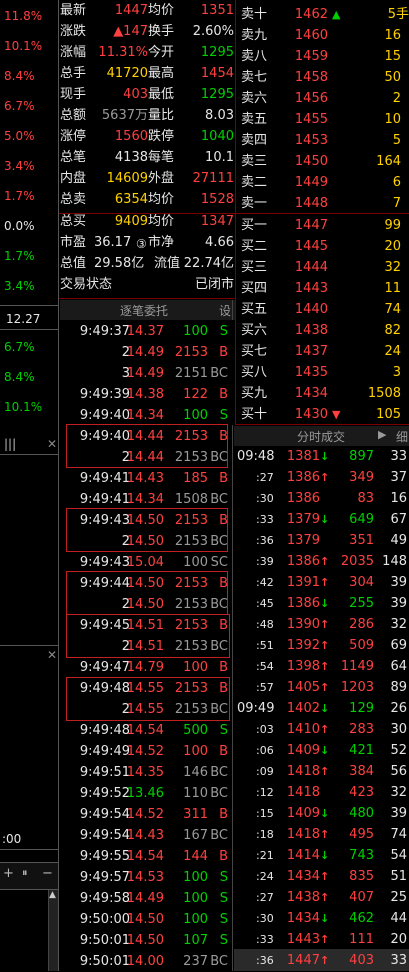 The image size is (409, 972). I want to click on tick-row: :45 1386 ↓ 255 39, so click(321, 603).